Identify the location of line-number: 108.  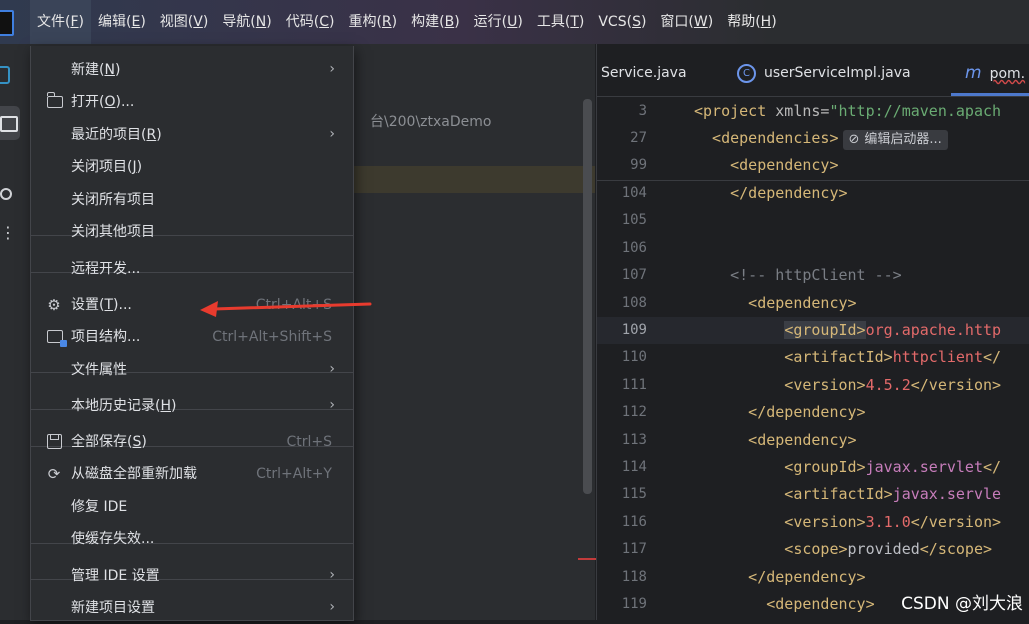
(634, 302).